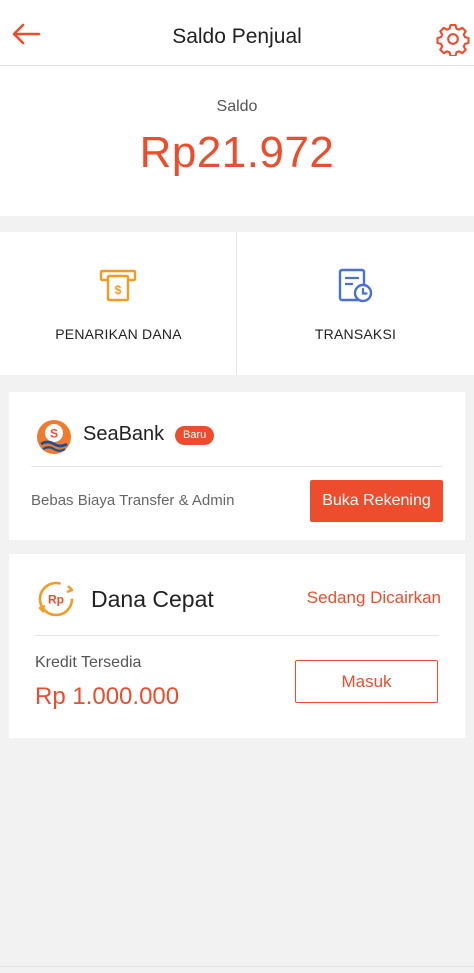  What do you see at coordinates (152, 599) in the screenshot?
I see `dana-cepat-name: Dana Cepat` at bounding box center [152, 599].